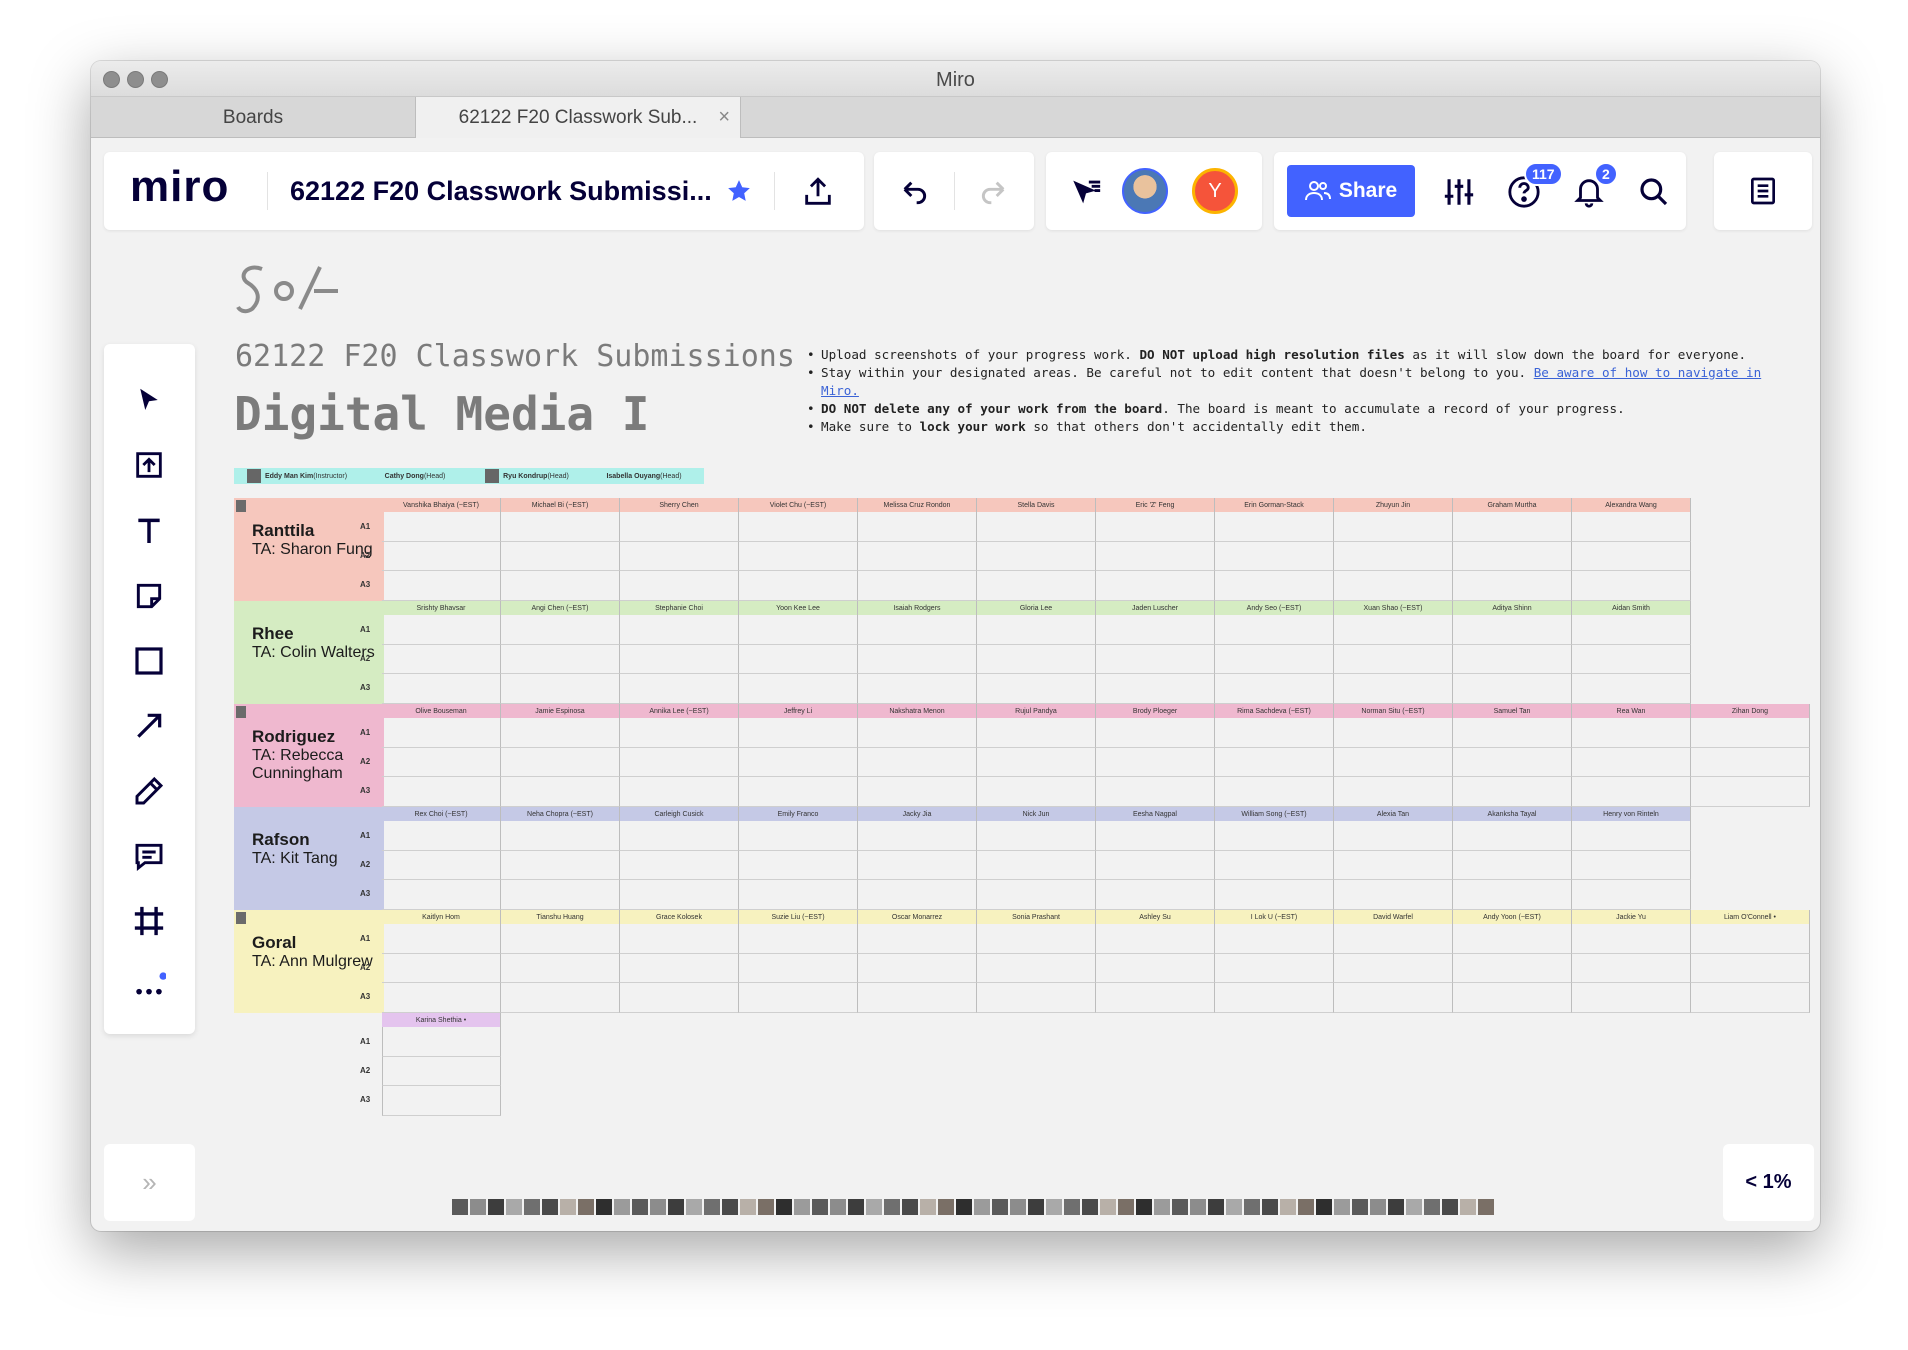 This screenshot has width=1908, height=1350. What do you see at coordinates (914, 192) in the screenshot?
I see `undo-icon` at bounding box center [914, 192].